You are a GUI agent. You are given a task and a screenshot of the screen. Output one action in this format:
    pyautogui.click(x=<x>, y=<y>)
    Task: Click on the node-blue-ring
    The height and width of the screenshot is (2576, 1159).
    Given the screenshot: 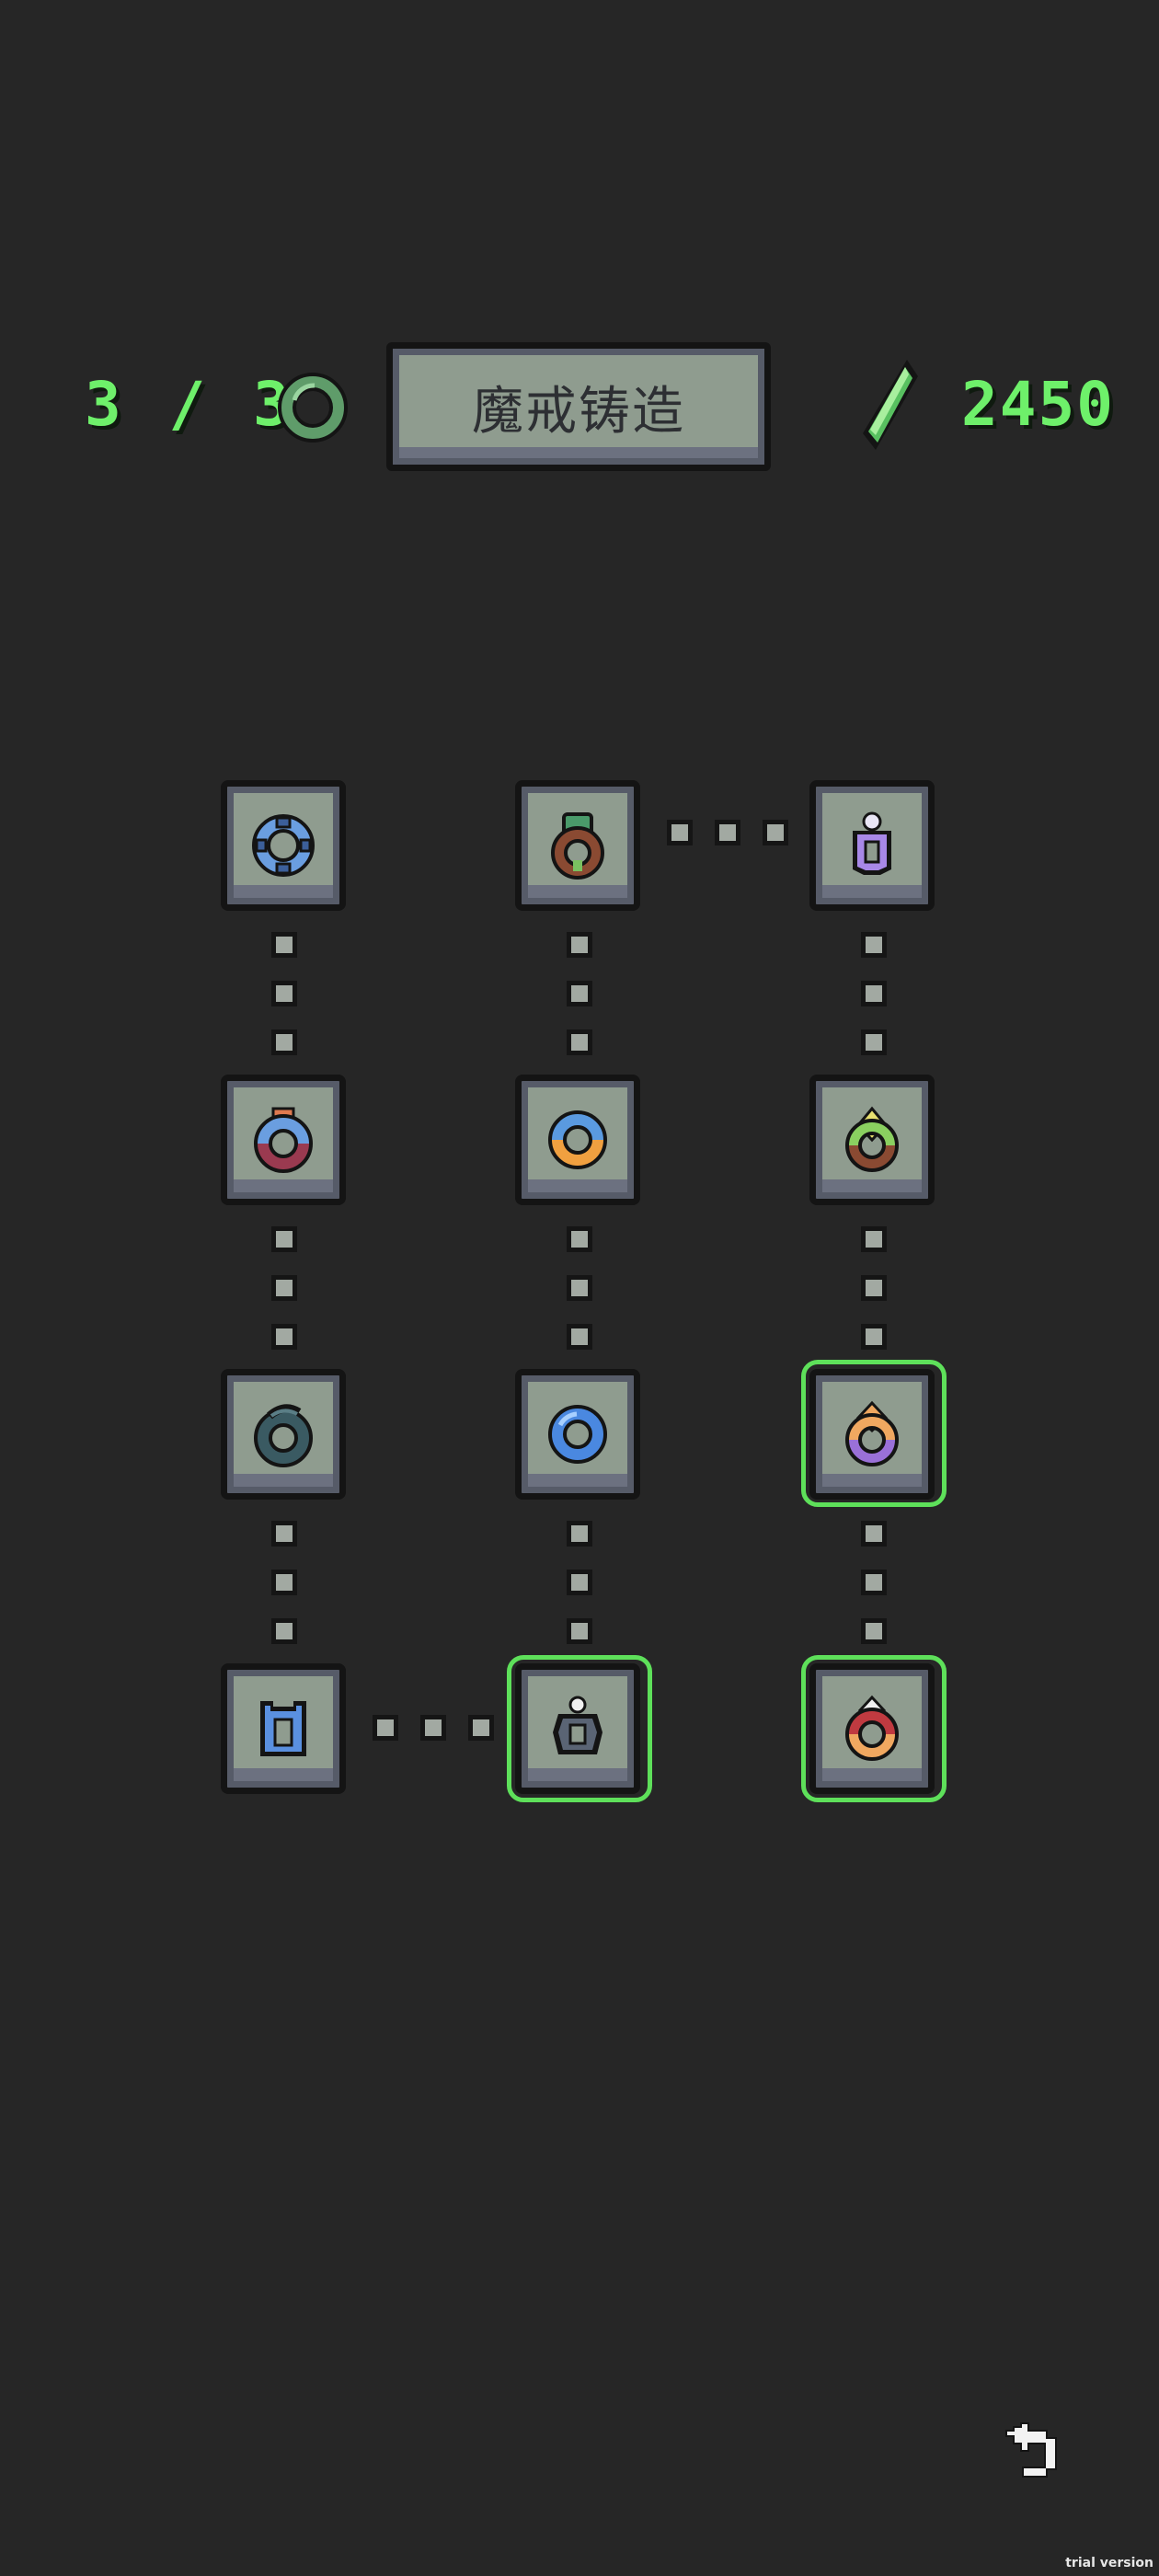 What is the action you would take?
    pyautogui.click(x=283, y=845)
    